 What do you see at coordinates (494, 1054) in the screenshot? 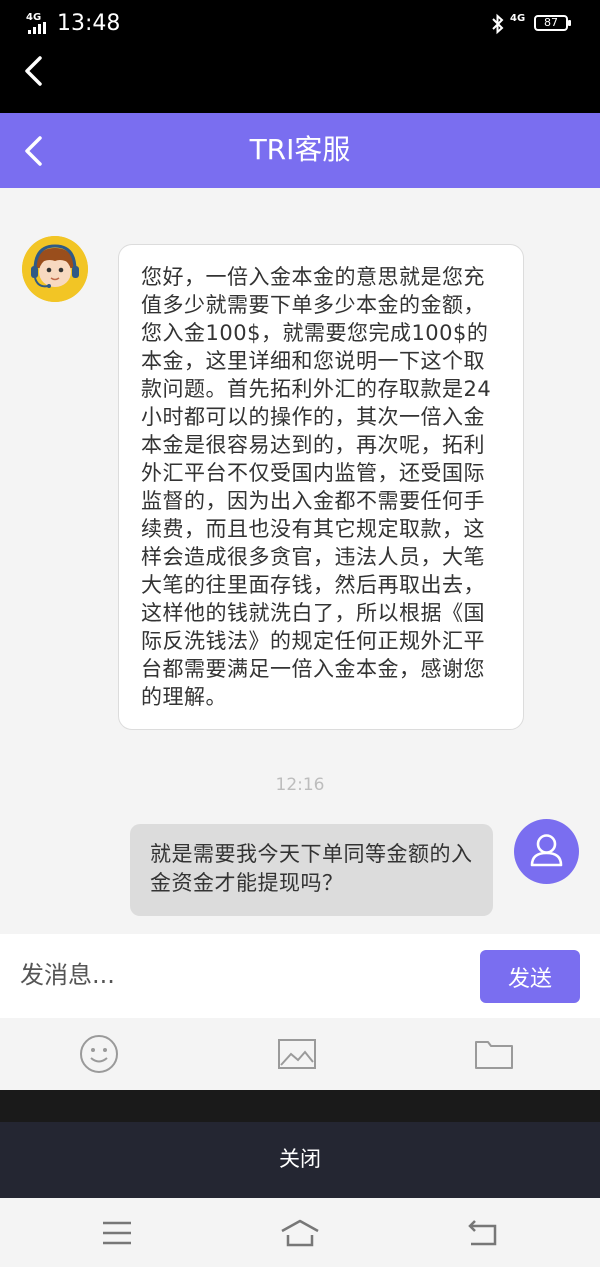
I see `folder-icon` at bounding box center [494, 1054].